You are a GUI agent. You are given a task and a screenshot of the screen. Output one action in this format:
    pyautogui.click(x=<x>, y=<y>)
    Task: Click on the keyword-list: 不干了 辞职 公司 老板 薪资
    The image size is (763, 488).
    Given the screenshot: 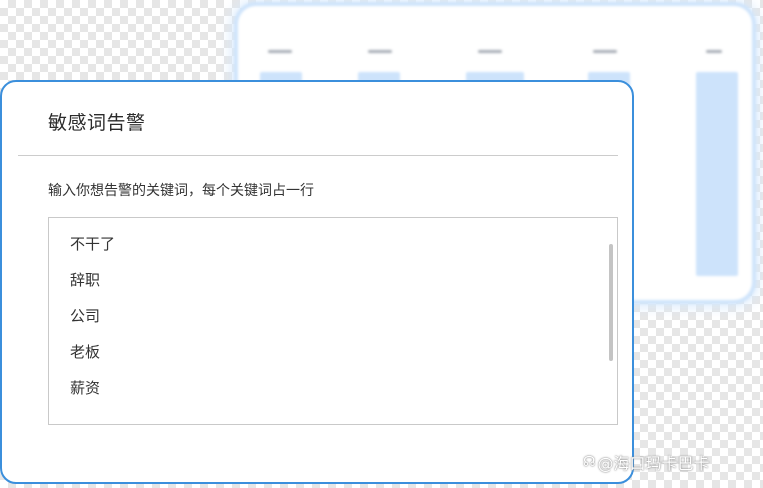 What is the action you would take?
    pyautogui.click(x=92, y=316)
    